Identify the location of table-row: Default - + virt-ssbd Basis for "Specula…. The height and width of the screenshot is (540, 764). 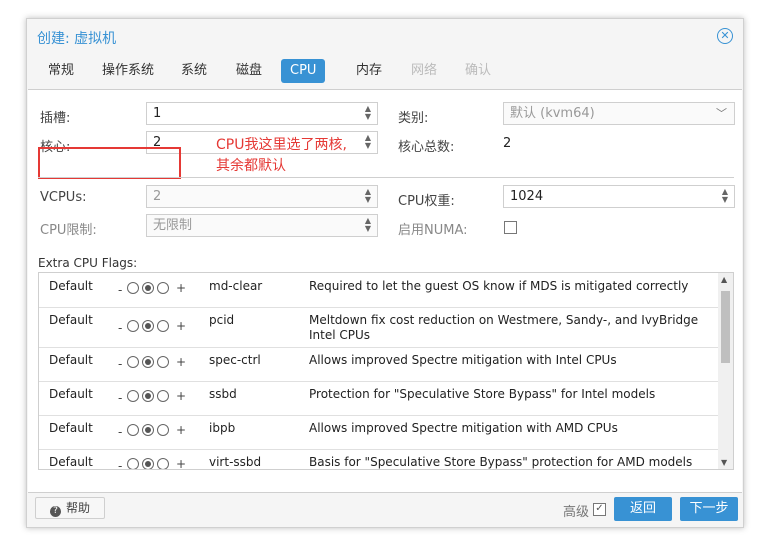
(379, 459).